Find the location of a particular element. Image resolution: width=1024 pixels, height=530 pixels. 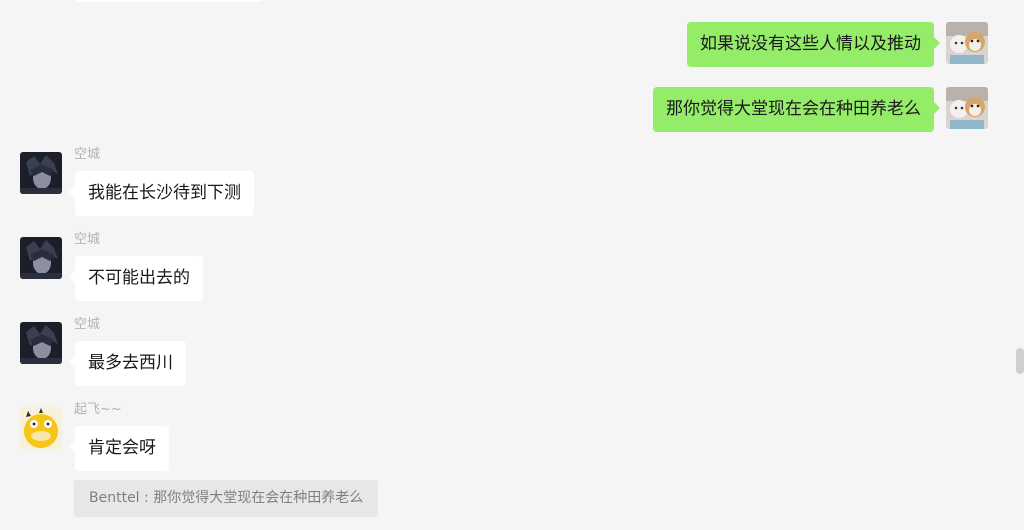

quoted-message: Benttel : 那你觉得大堂现在会在种田养老么 is located at coordinates (226, 498).